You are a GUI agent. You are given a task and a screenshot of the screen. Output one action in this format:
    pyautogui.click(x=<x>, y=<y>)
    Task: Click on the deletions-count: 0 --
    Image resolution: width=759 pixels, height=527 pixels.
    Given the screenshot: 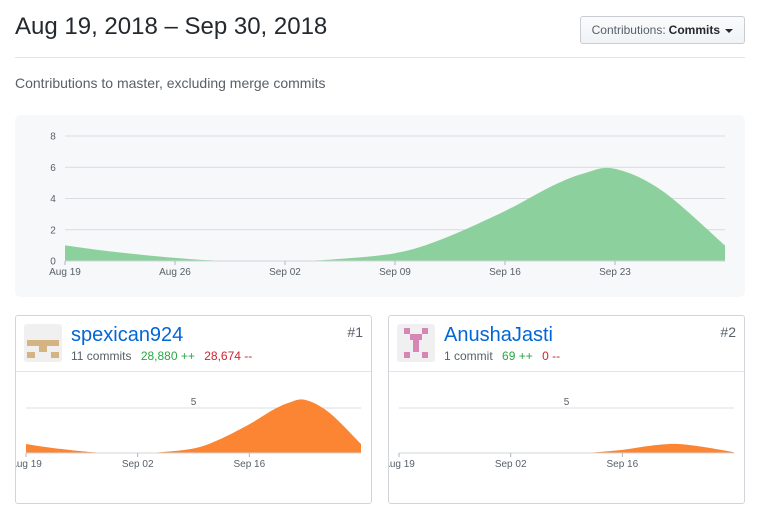 What is the action you would take?
    pyautogui.click(x=551, y=356)
    